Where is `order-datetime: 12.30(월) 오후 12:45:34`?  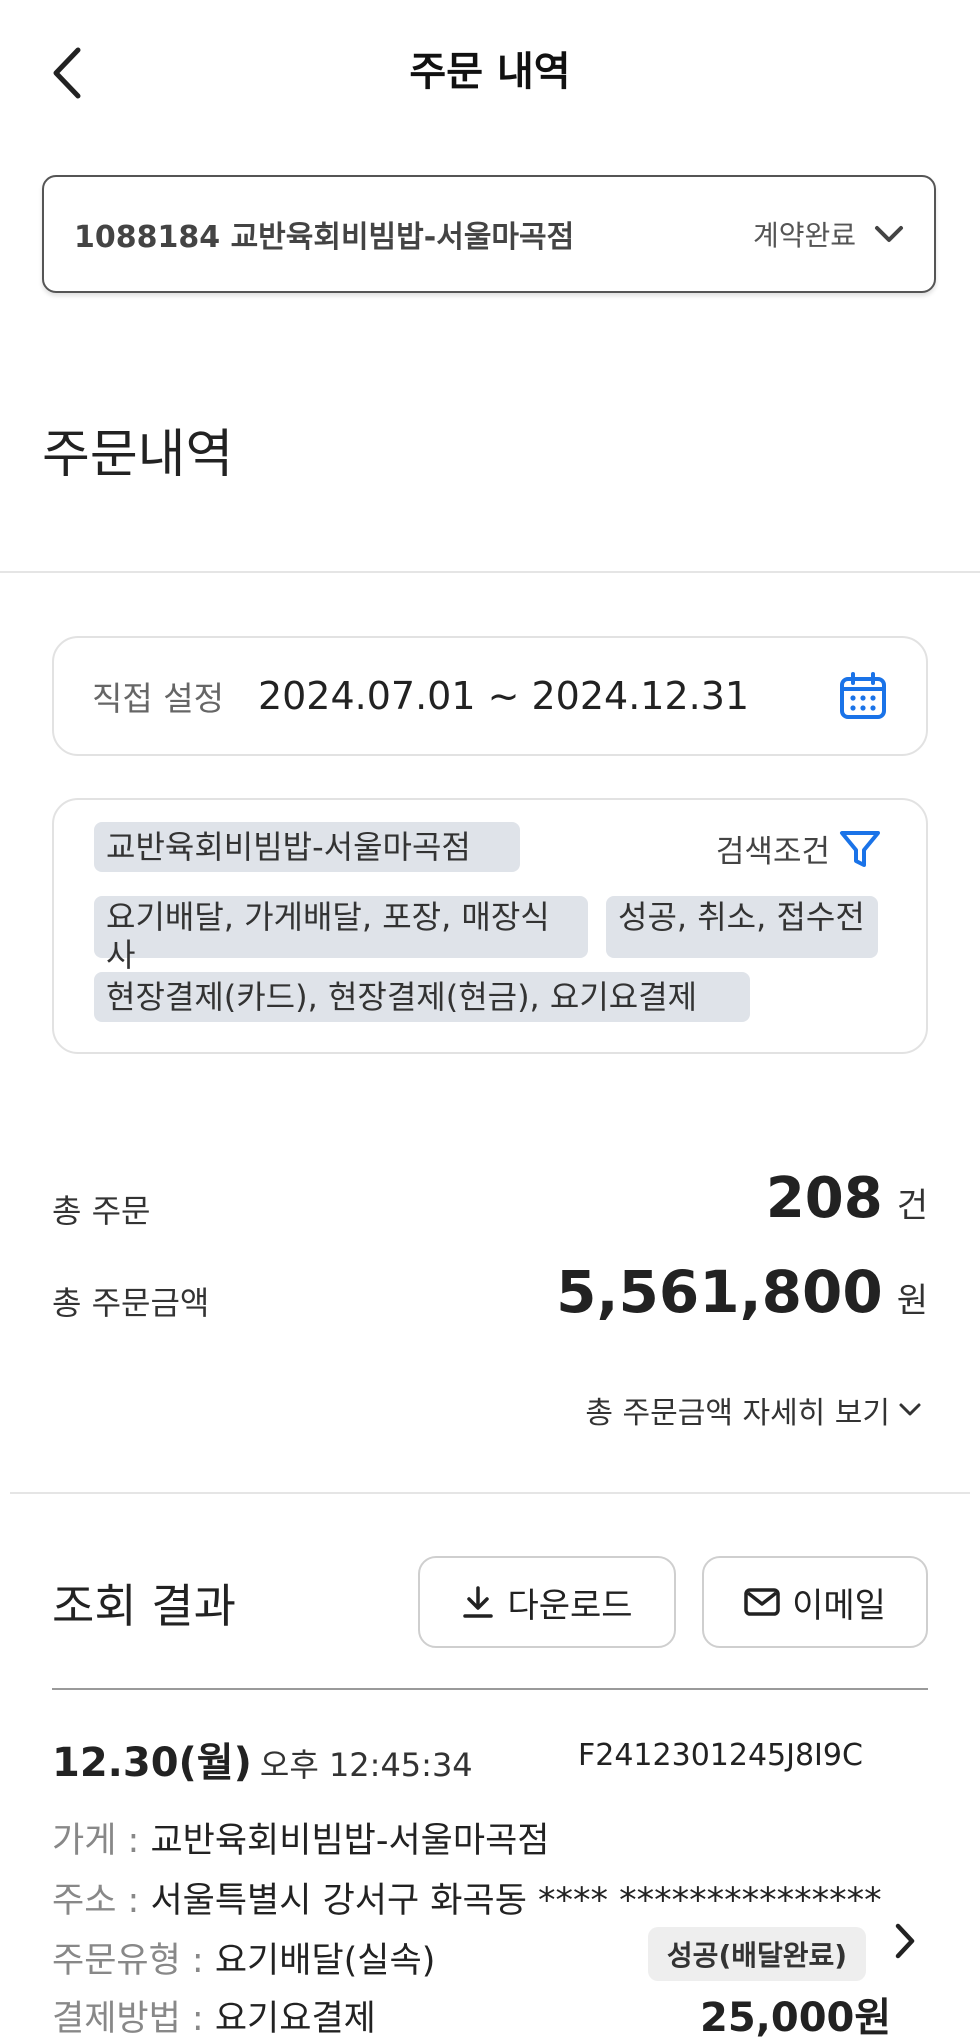
order-datetime: 12.30(월) 오후 12:45:34 is located at coordinates (262, 1759).